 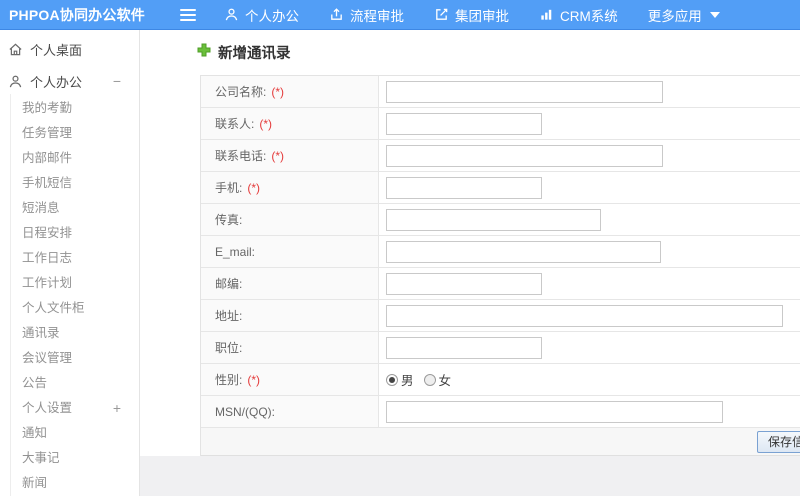 What do you see at coordinates (56, 82) in the screenshot?
I see `sidebar-item-label: 个人办公` at bounding box center [56, 82].